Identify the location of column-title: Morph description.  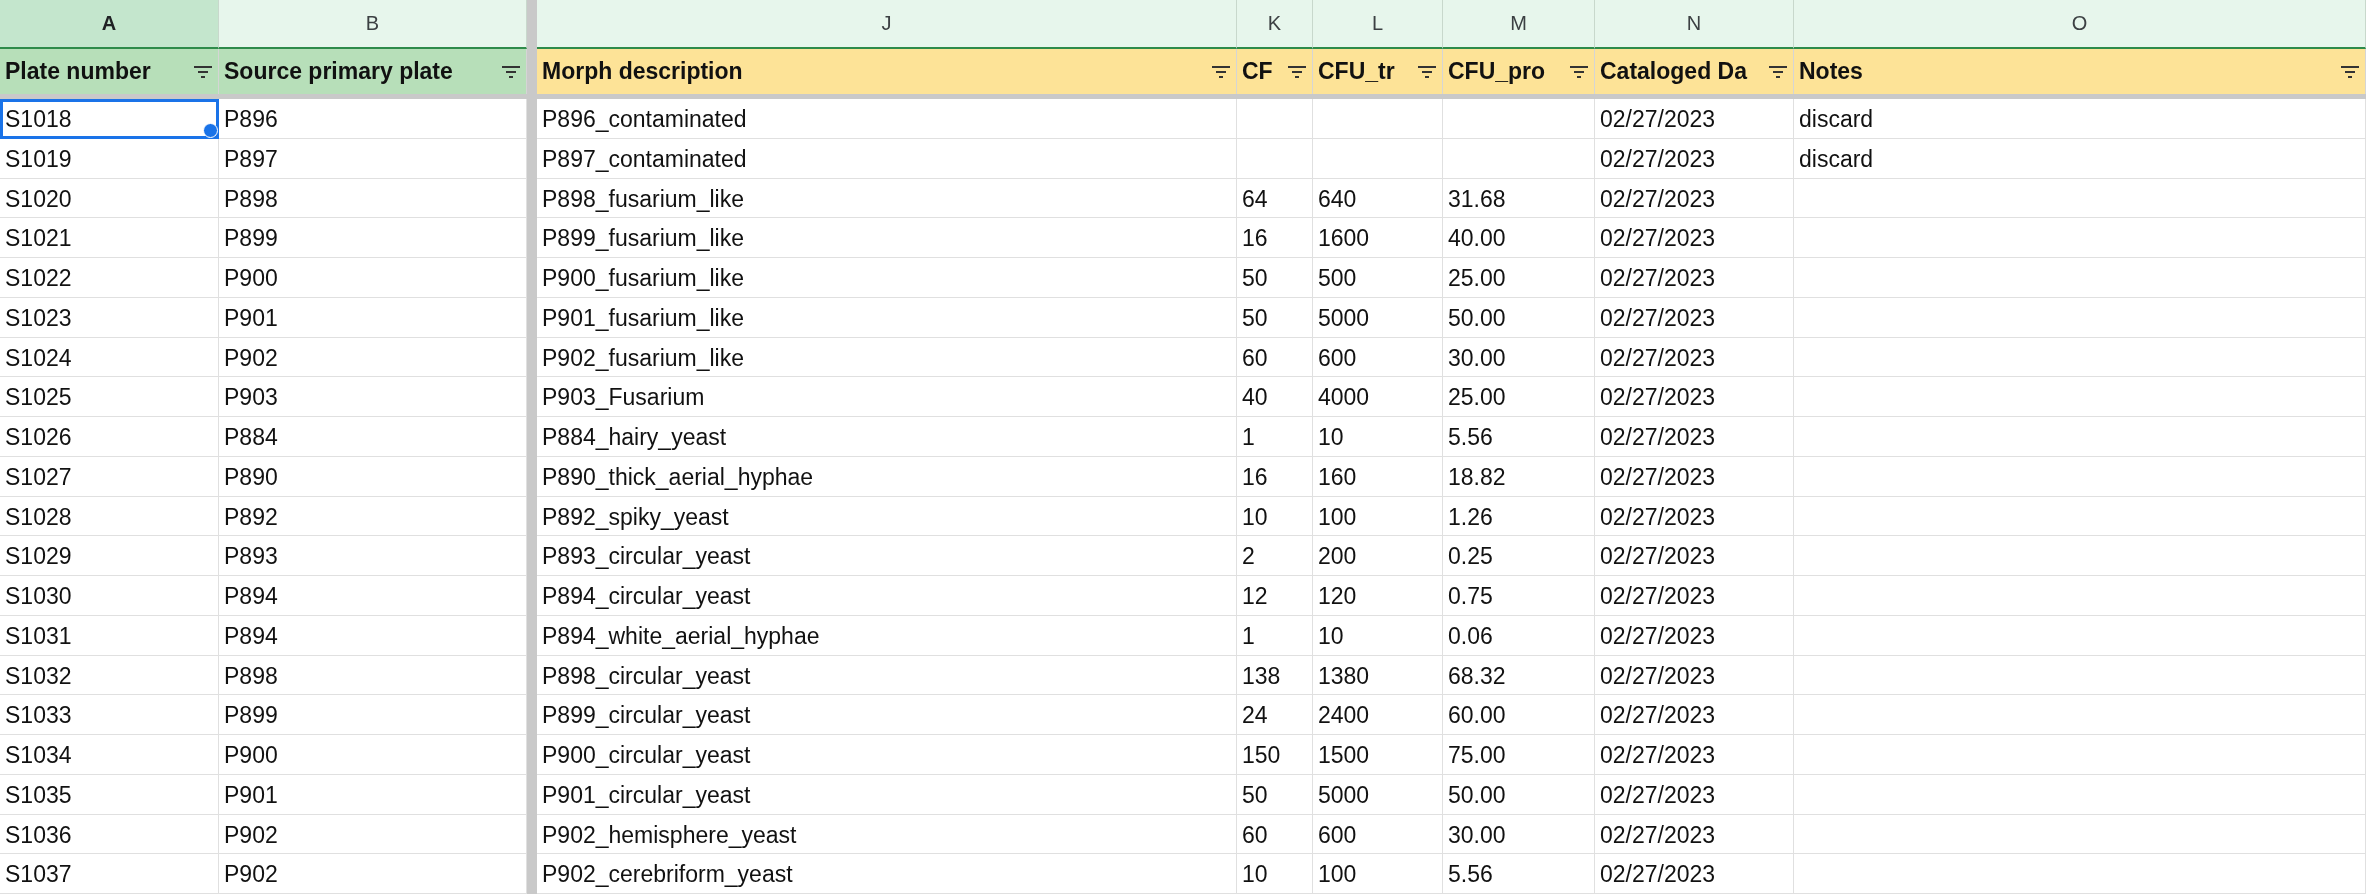
(642, 71).